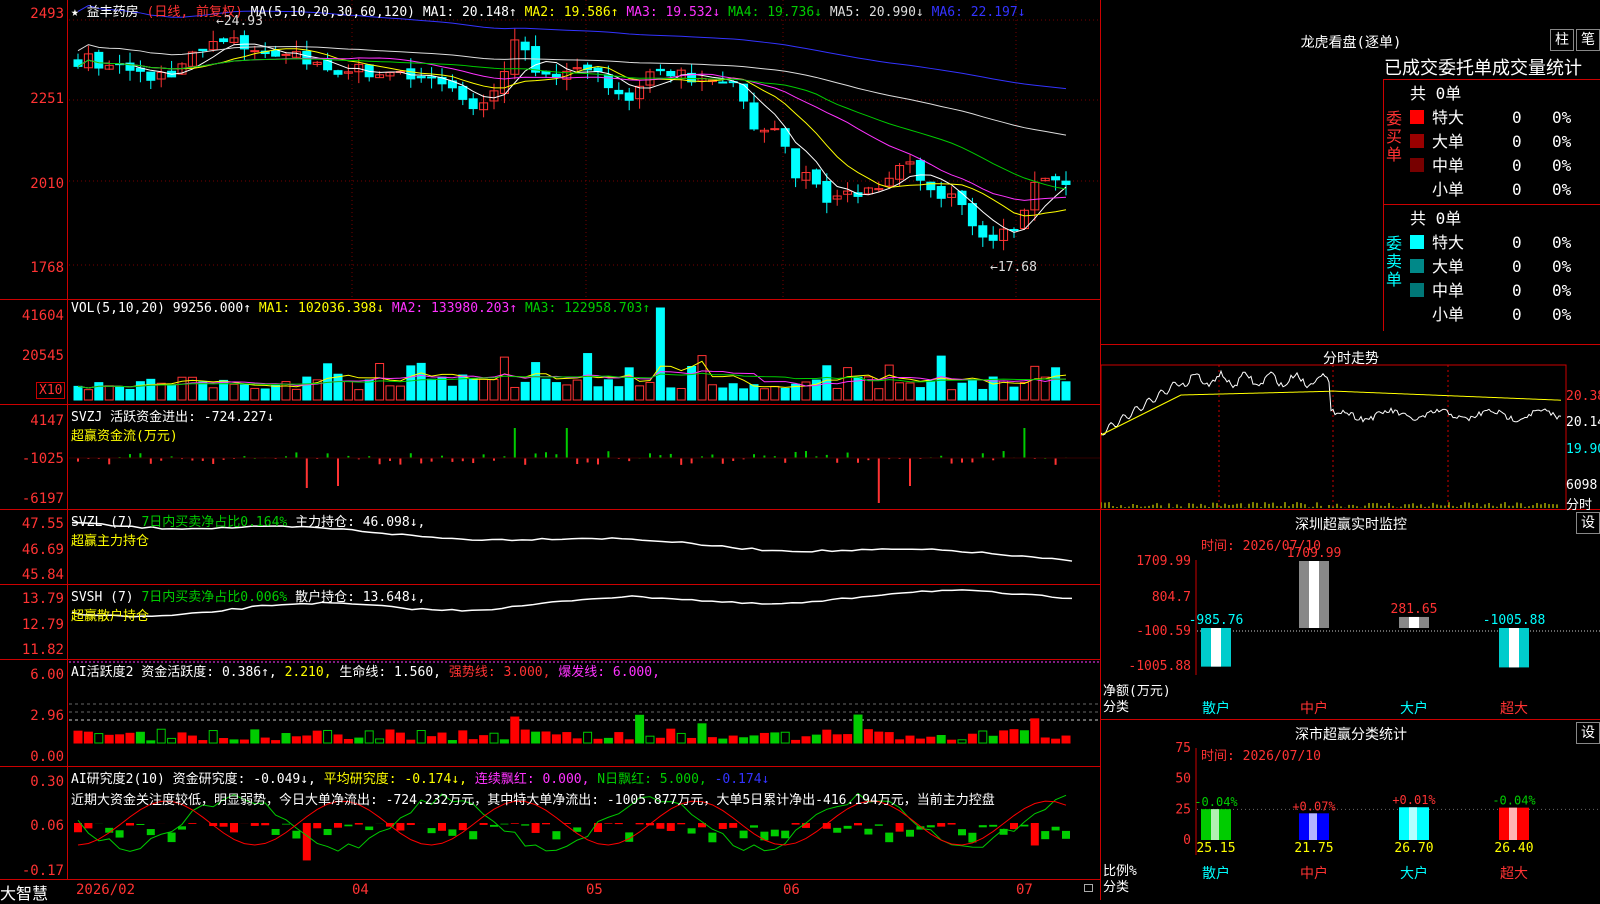  I want to click on monitor-bar-highlight, so click(1514, 647).